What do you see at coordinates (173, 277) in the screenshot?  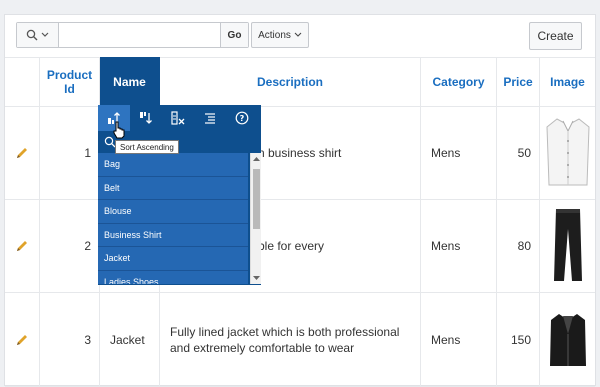 I see `list-item: Ladies Shoes` at bounding box center [173, 277].